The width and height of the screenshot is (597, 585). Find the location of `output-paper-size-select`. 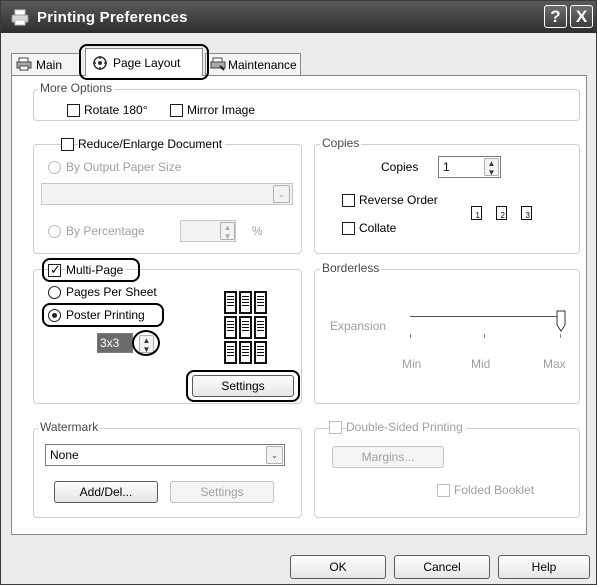

output-paper-size-select is located at coordinates (167, 194).